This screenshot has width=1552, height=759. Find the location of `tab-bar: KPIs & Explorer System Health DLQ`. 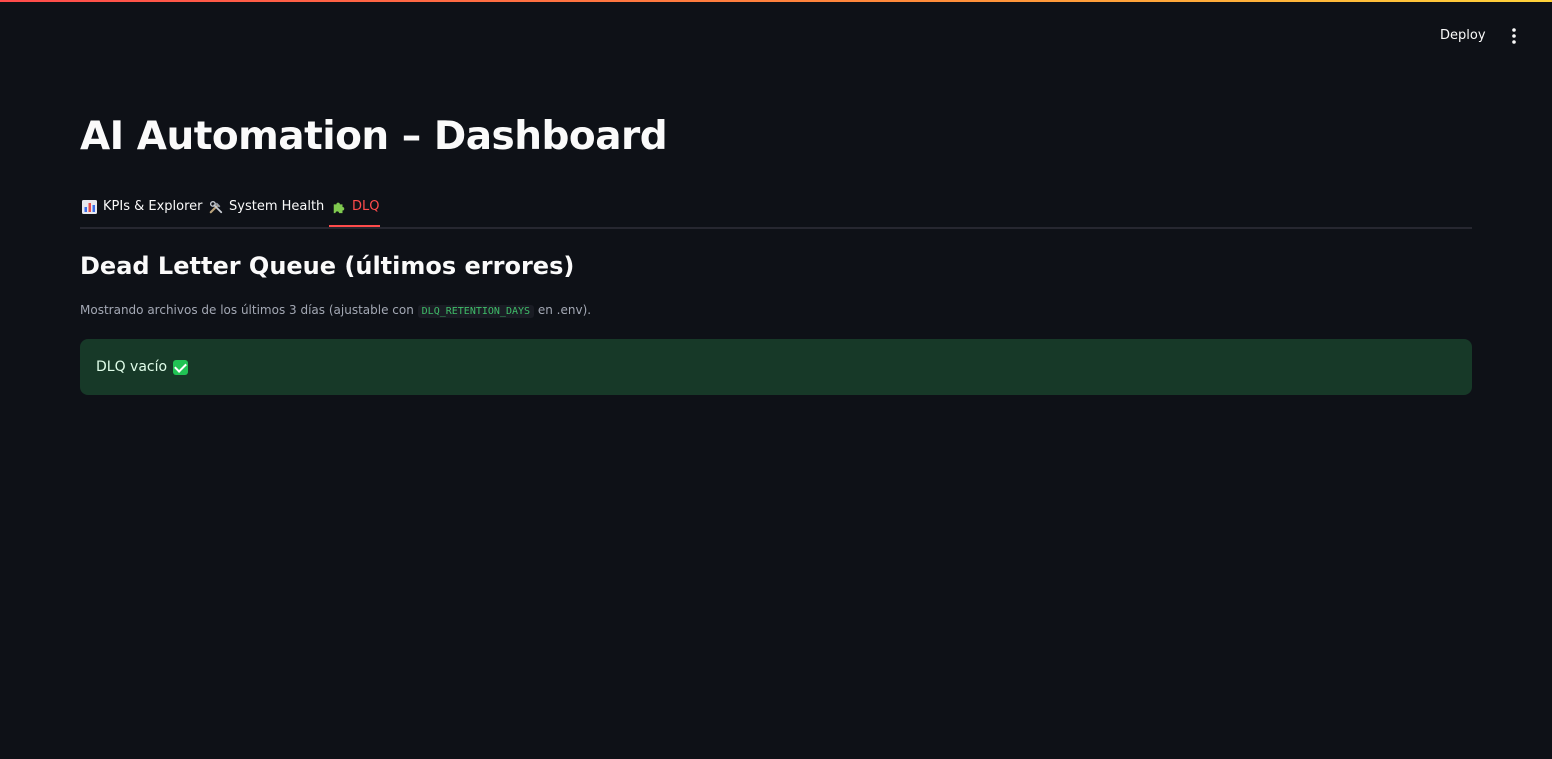

tab-bar: KPIs & Explorer System Health DLQ is located at coordinates (776, 208).